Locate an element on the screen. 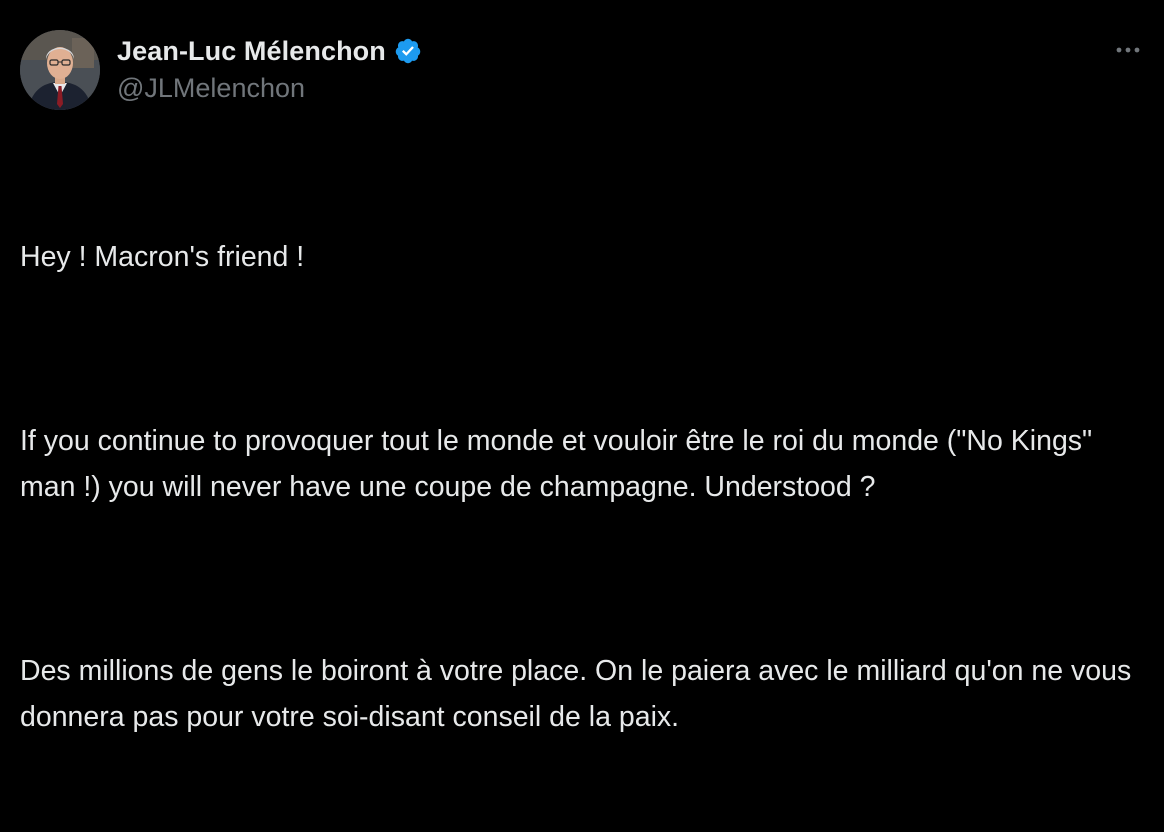 The height and width of the screenshot is (832, 1164). more-options-icon is located at coordinates (1128, 50).